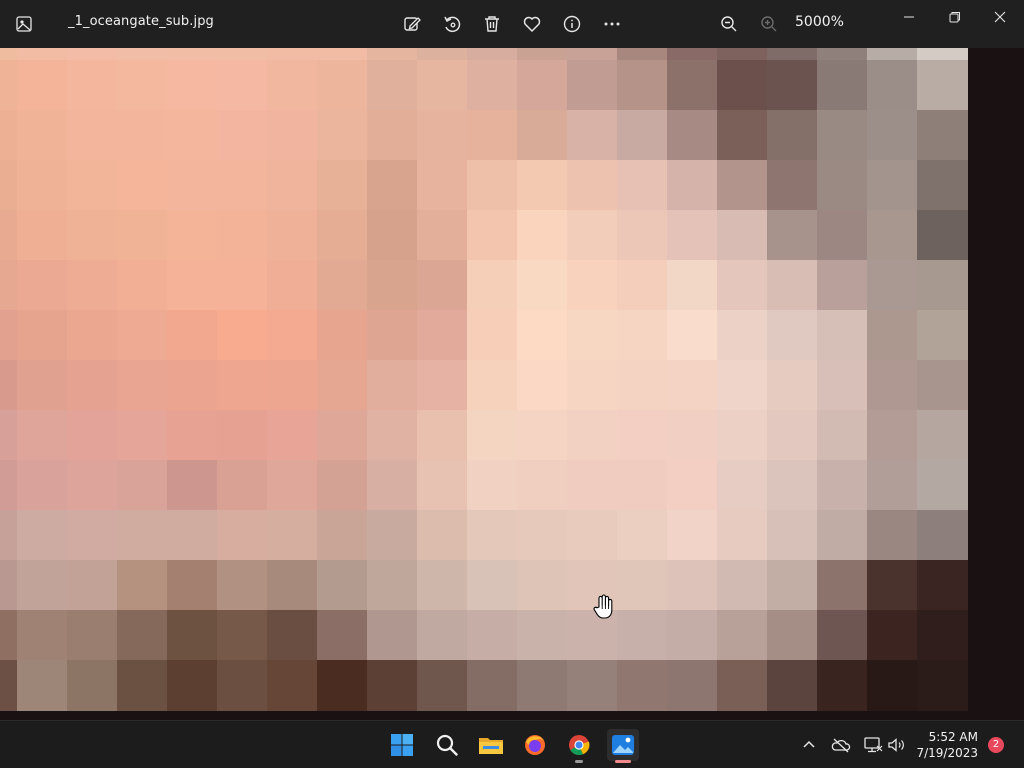  I want to click on delete-icon, so click(492, 24).